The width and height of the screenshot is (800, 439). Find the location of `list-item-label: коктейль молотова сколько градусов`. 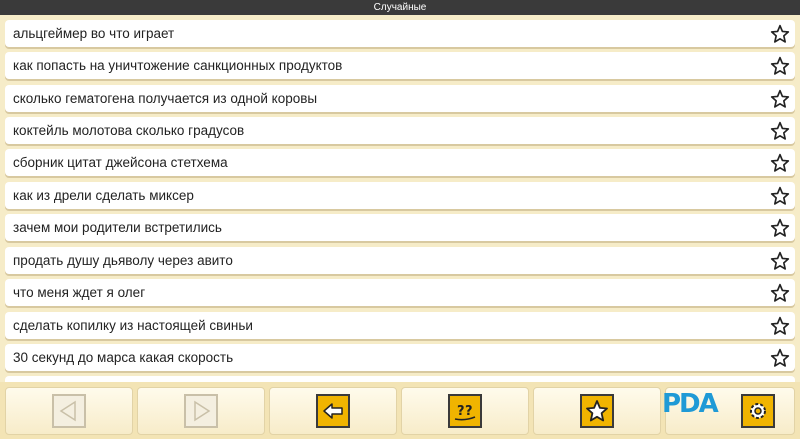

list-item-label: коктейль молотова сколько градусов is located at coordinates (129, 130).